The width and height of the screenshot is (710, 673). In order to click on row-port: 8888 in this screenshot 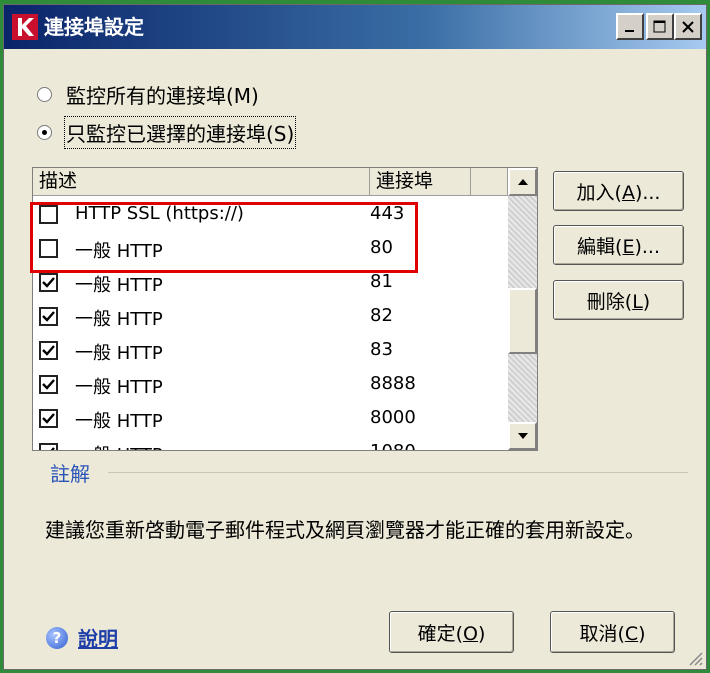, I will do `click(393, 383)`.